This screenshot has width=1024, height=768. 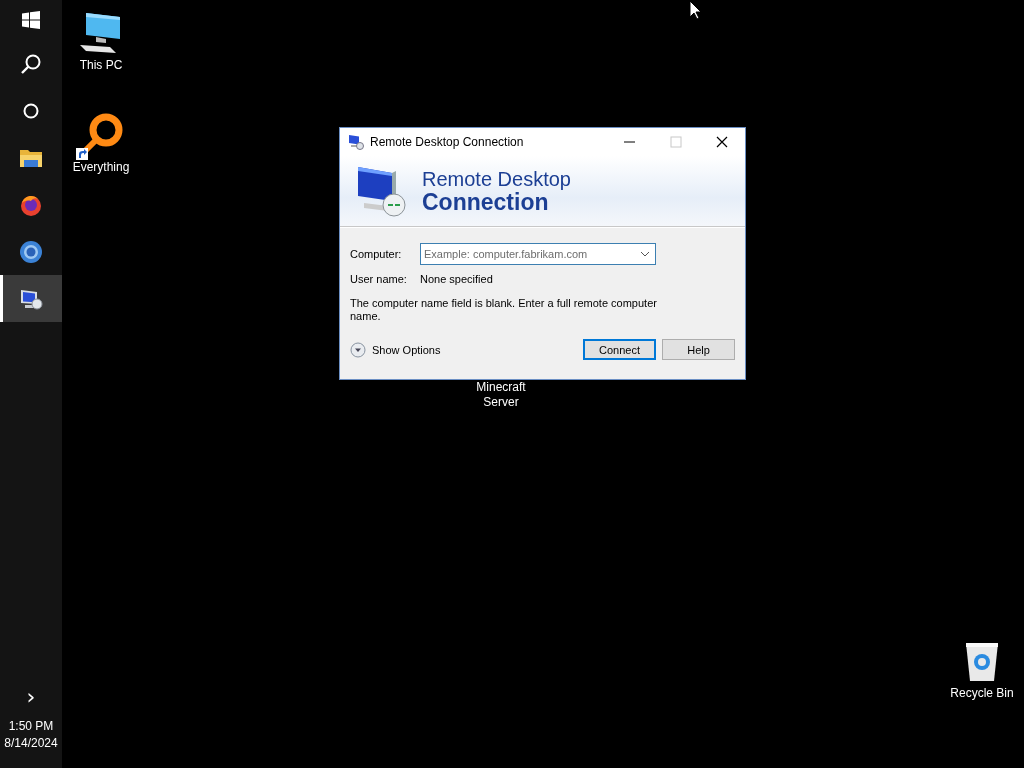 I want to click on computer-input-field: Example: computer.fabrikam.com, so click(x=530, y=254).